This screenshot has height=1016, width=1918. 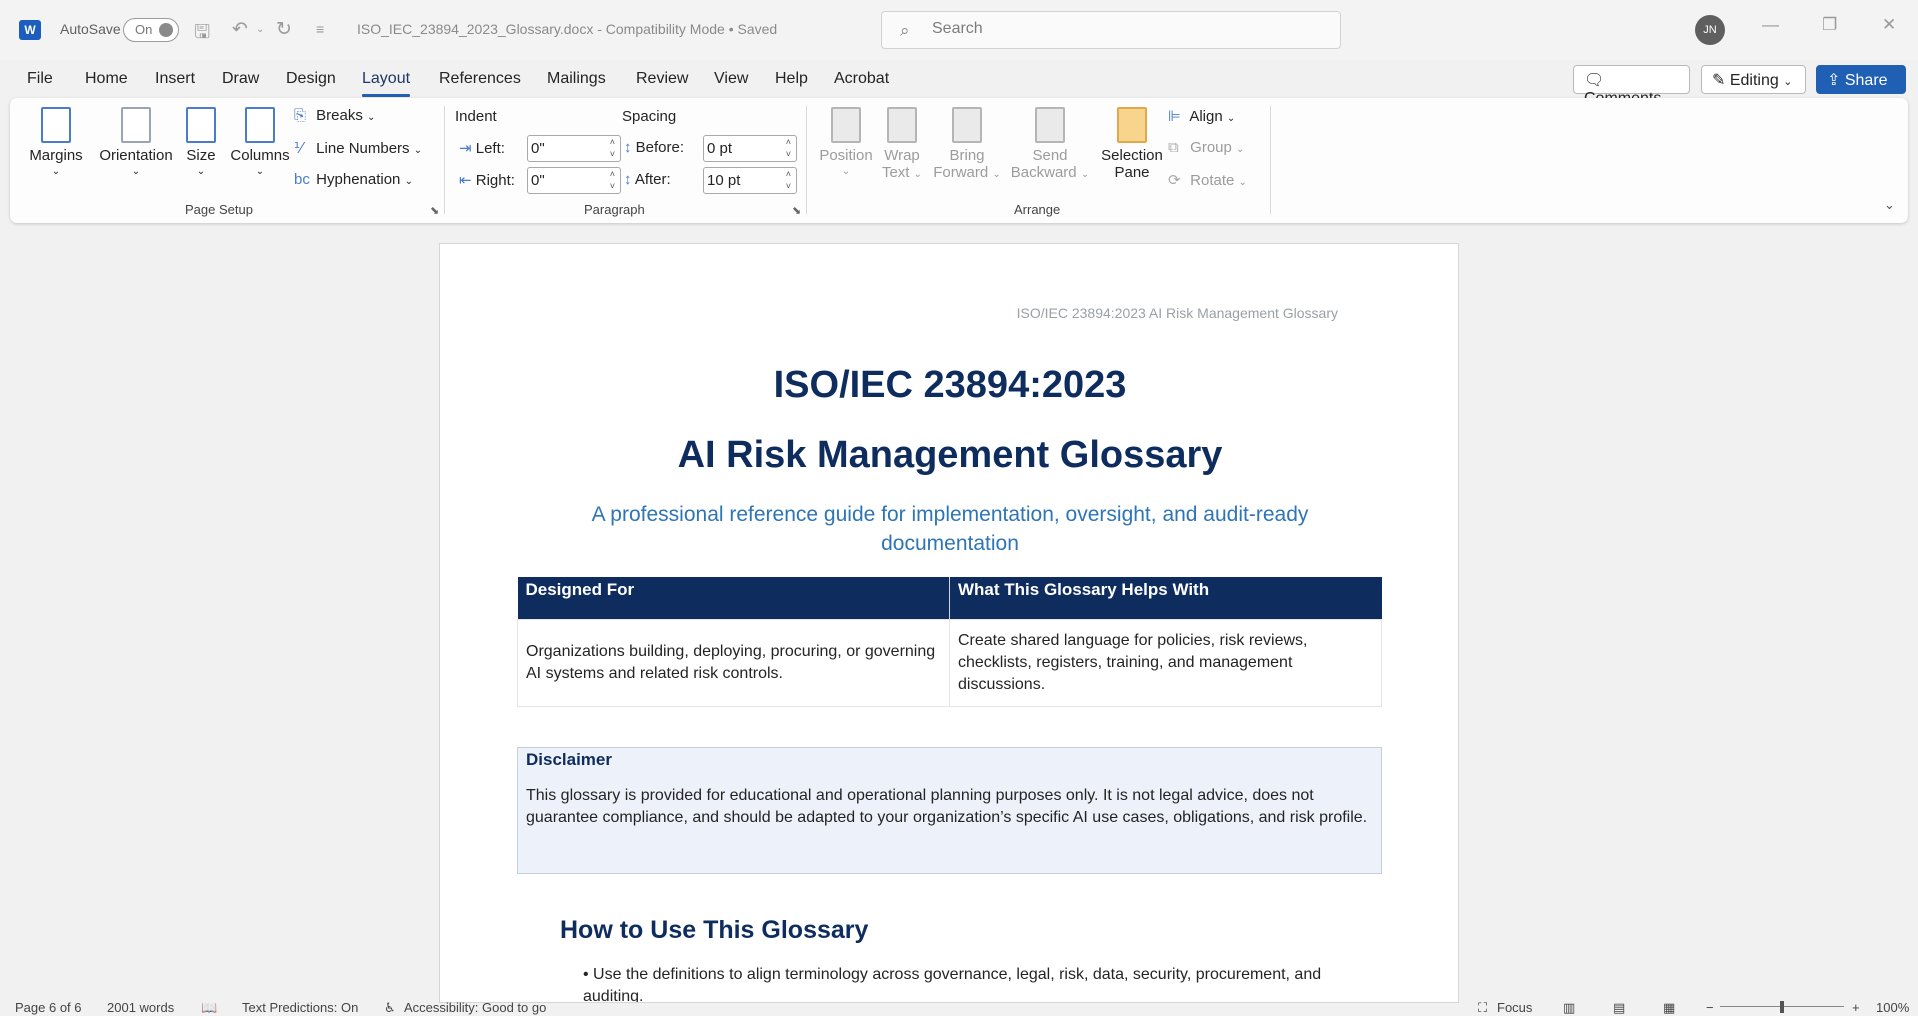 I want to click on tab-home: Home, so click(x=106, y=79).